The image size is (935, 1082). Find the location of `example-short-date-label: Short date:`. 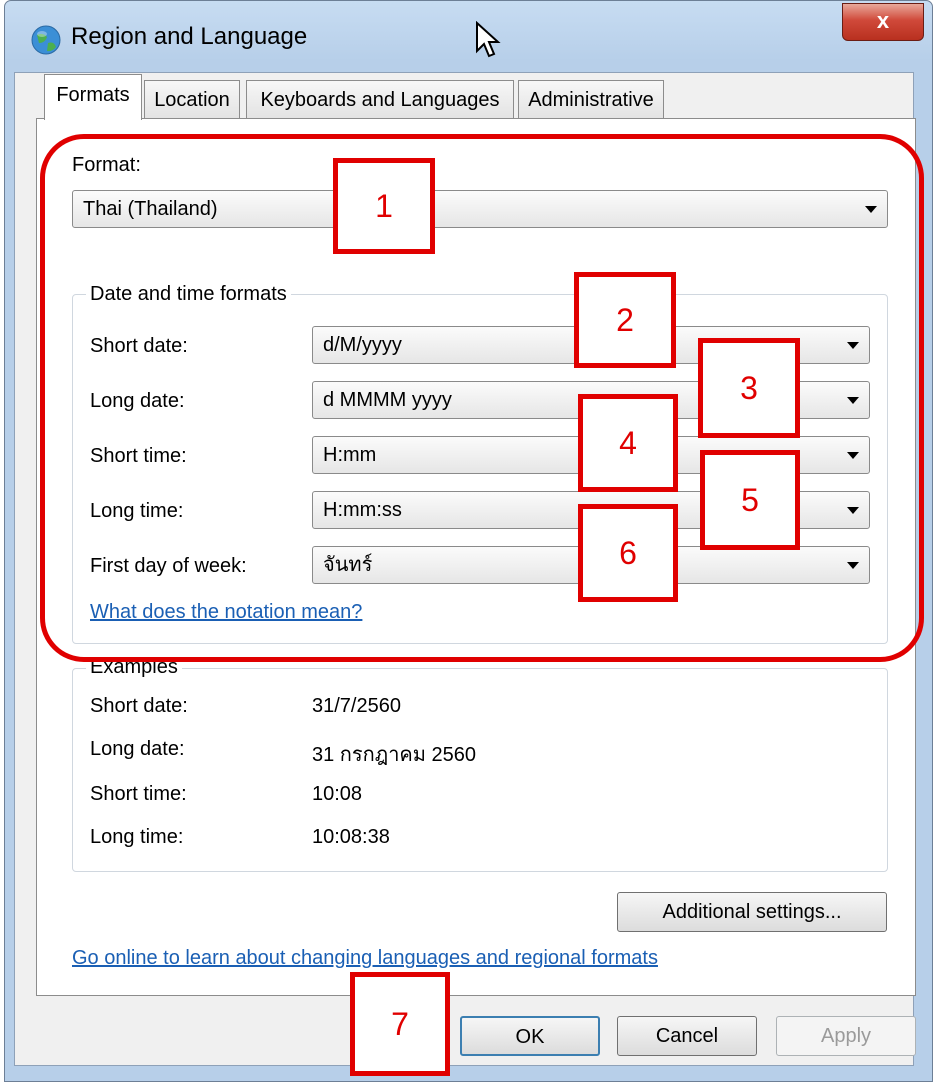

example-short-date-label: Short date: is located at coordinates (139, 706).